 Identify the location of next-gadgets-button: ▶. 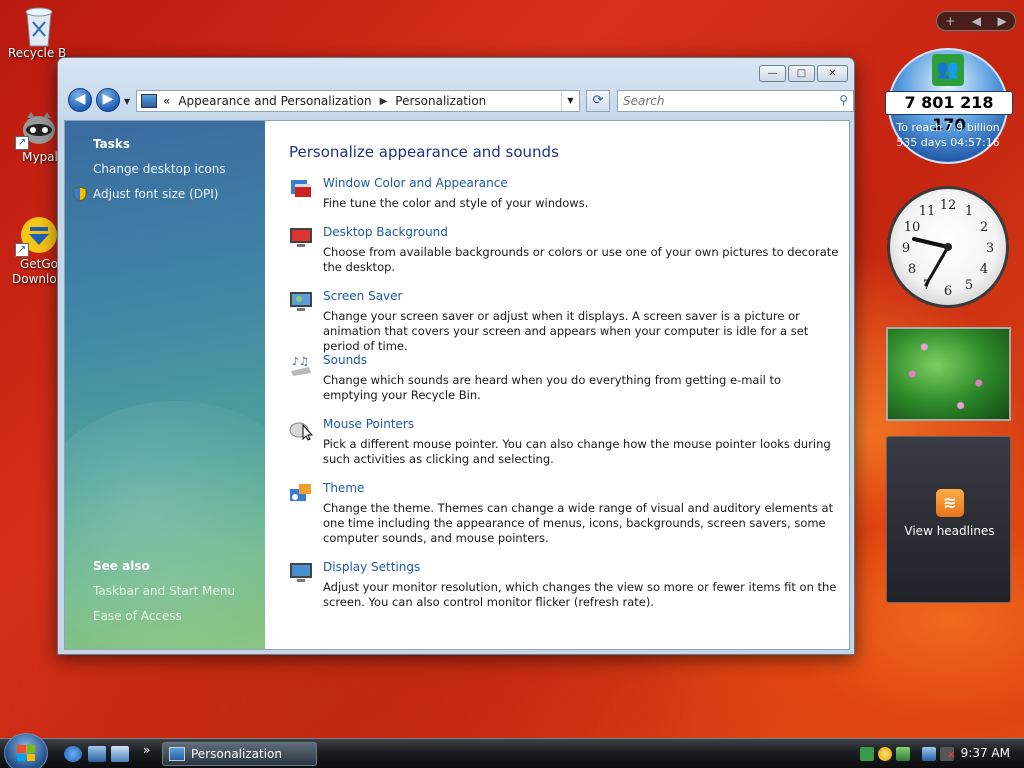
(1002, 21).